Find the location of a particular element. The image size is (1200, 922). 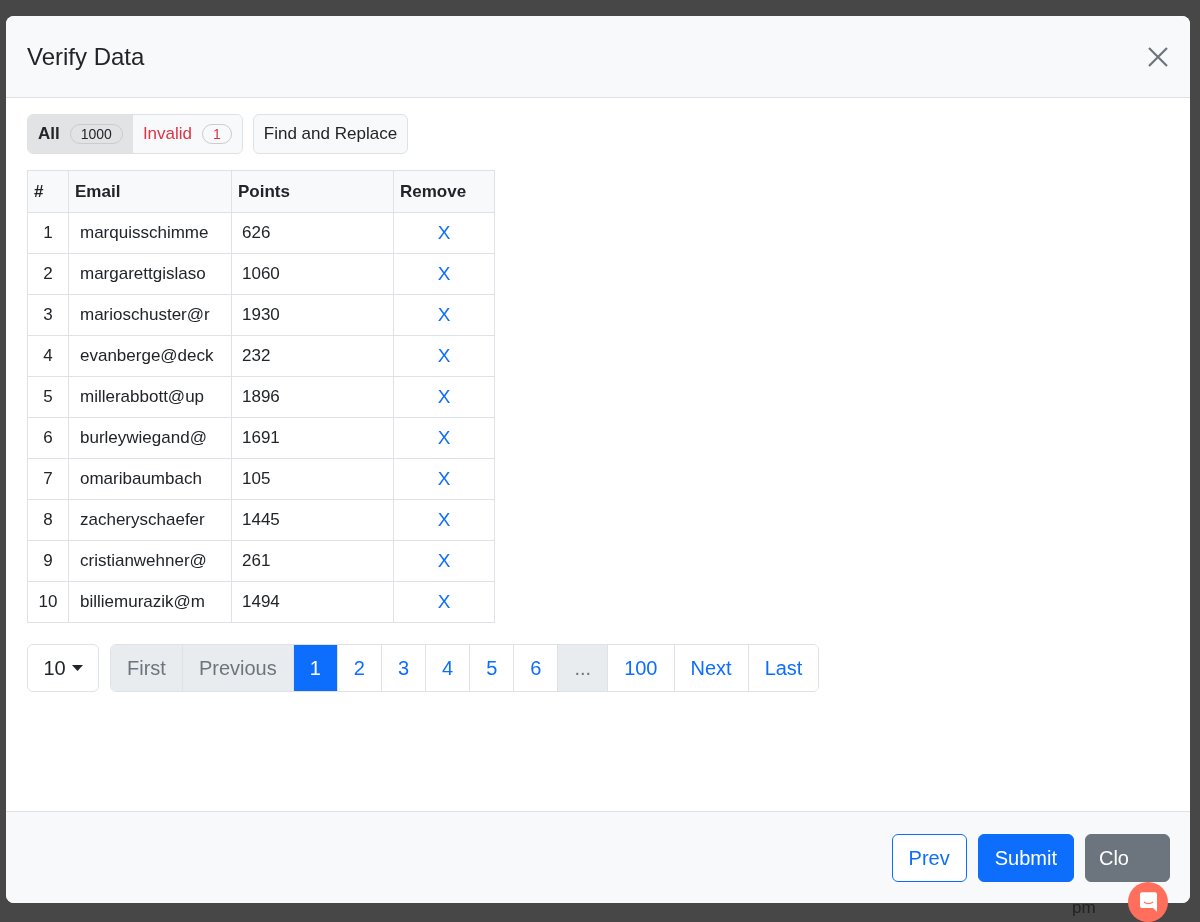

footer-button: Clo is located at coordinates (1127, 857).